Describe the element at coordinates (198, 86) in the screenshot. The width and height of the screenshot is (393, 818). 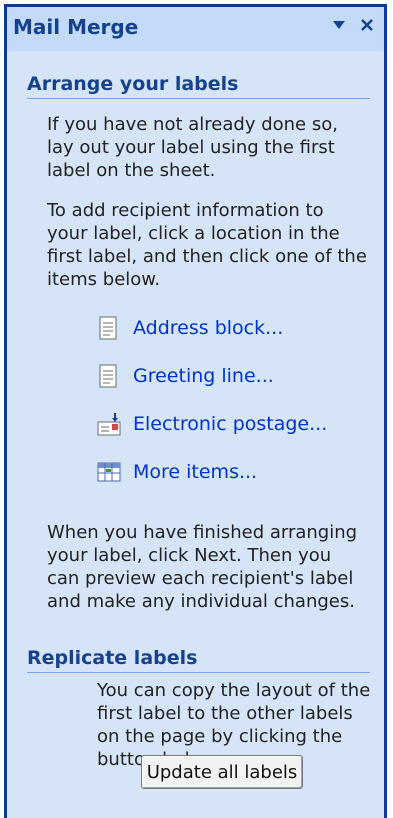
I see `arrange-labels-heading: Arrange your labels` at that location.